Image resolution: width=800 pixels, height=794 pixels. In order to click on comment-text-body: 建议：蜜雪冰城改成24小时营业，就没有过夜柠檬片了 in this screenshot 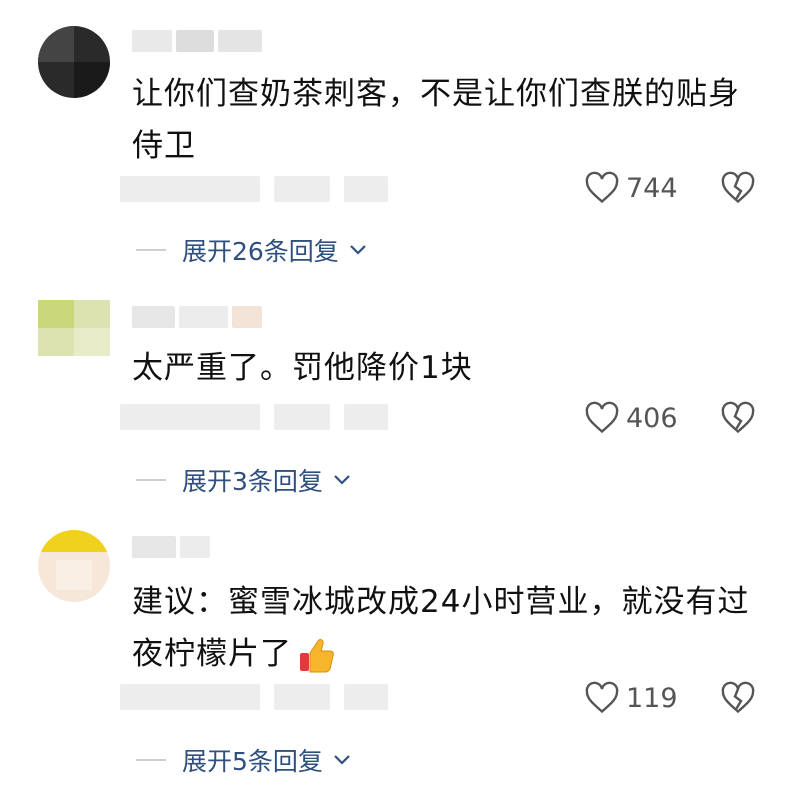, I will do `click(441, 628)`.